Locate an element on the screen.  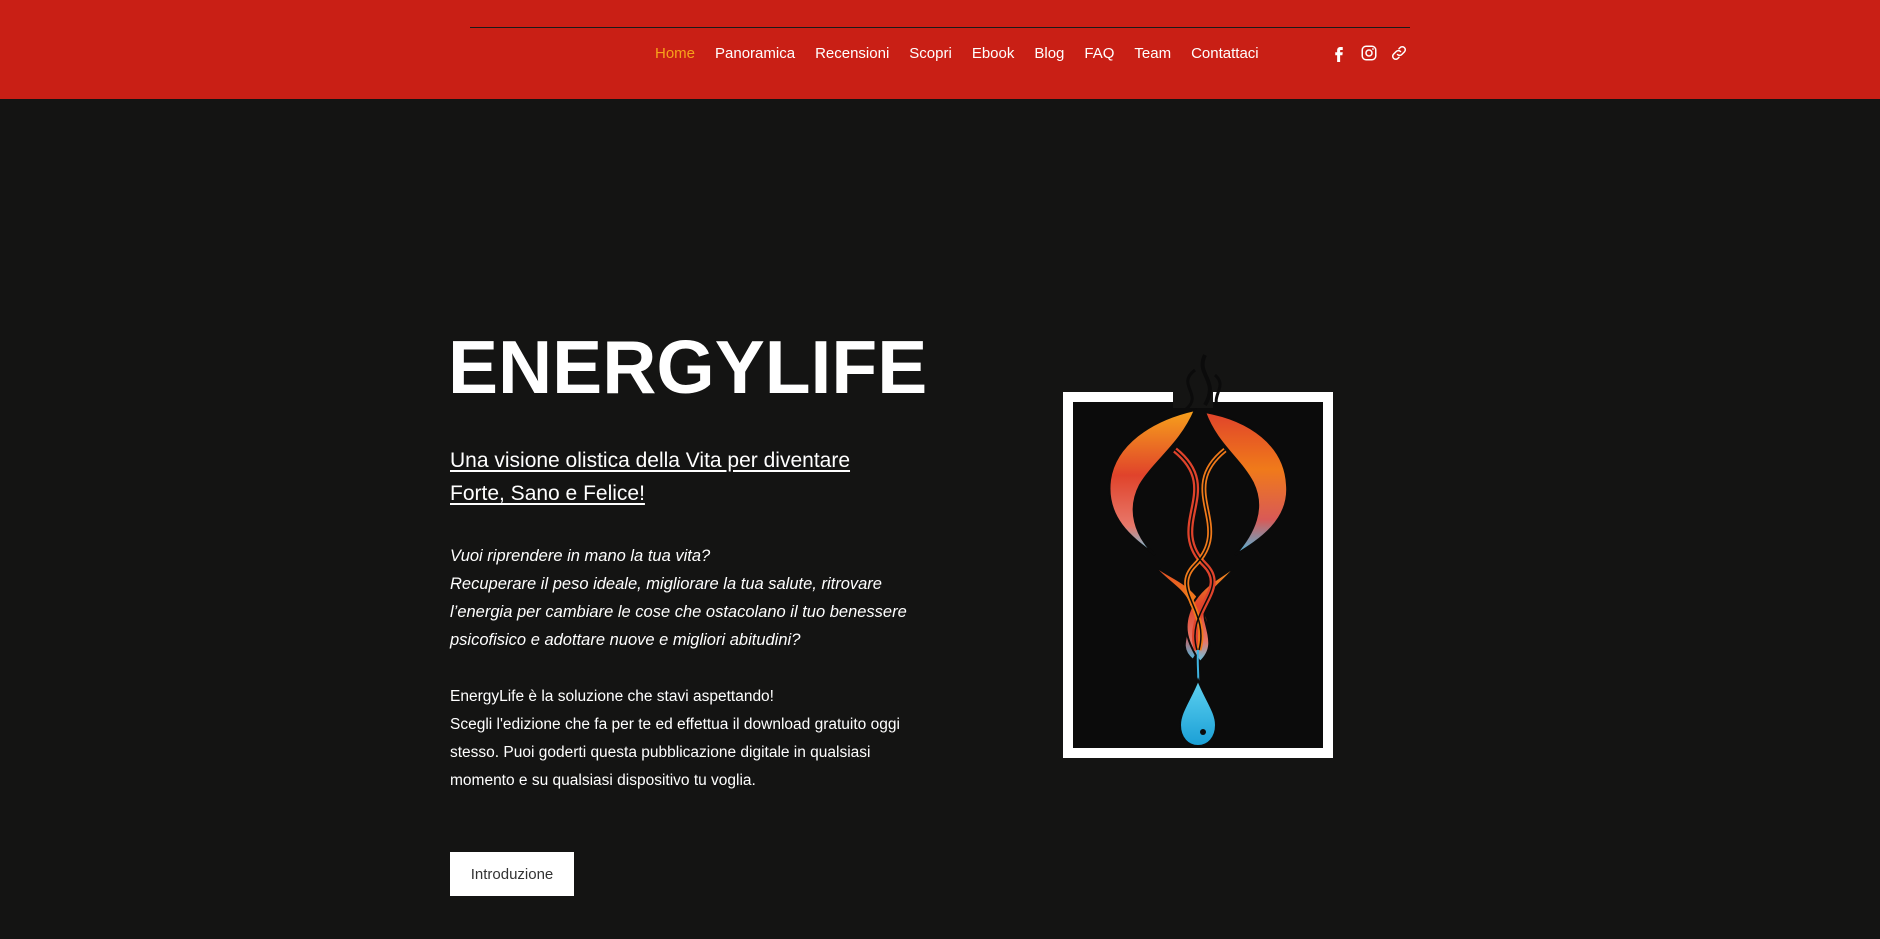
link-icon is located at coordinates (1399, 53).